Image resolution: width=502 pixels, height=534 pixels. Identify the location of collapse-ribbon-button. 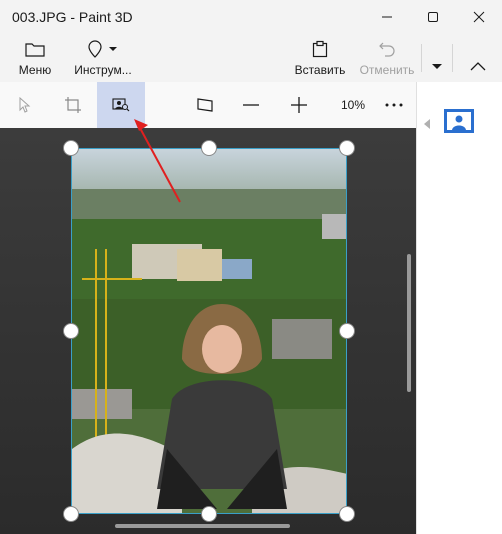
(478, 58).